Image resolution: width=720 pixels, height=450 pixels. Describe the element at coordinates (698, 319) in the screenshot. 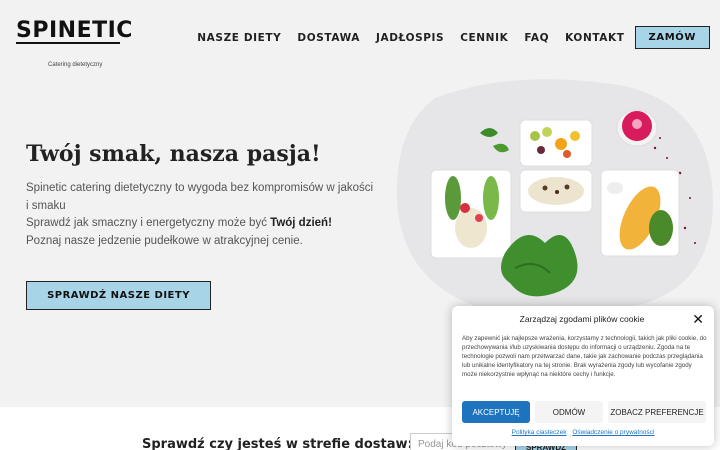

I see `close-icon: ✕` at that location.